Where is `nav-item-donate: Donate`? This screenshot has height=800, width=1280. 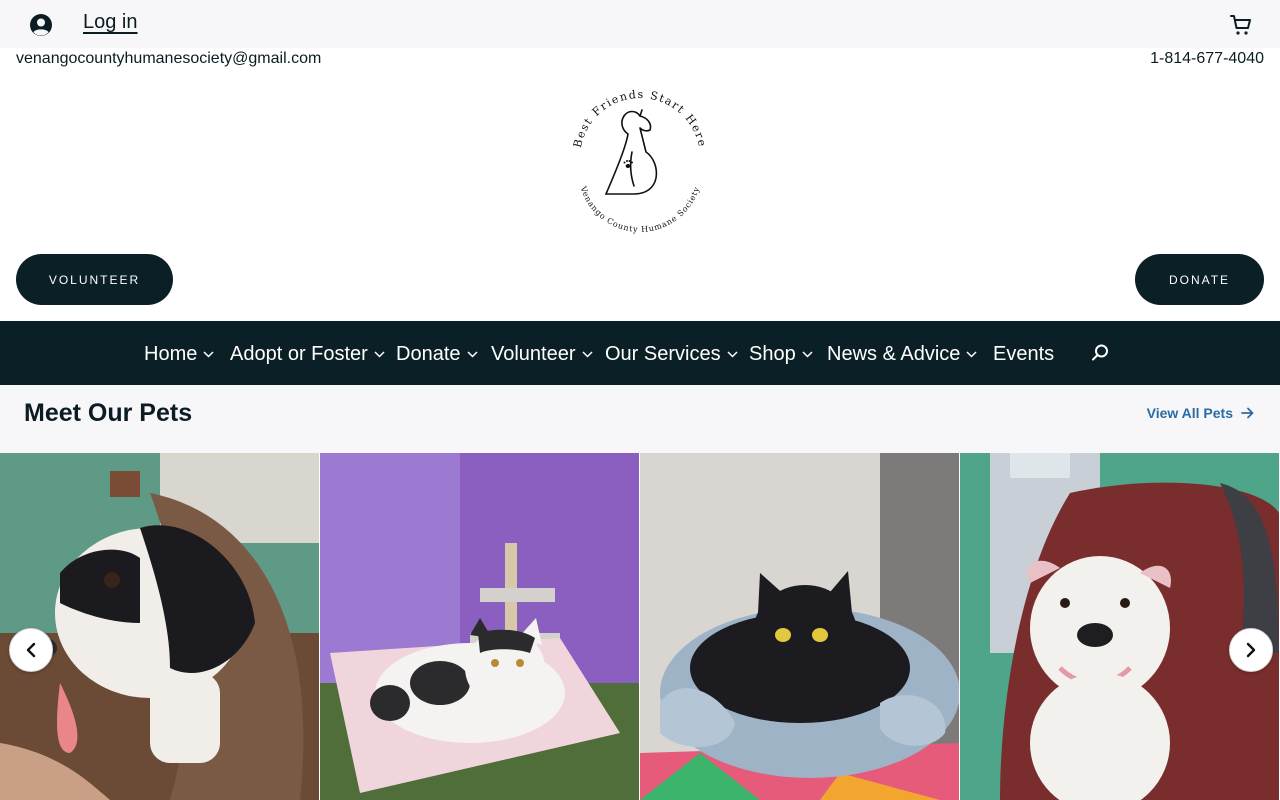 nav-item-donate: Donate is located at coordinates (437, 354).